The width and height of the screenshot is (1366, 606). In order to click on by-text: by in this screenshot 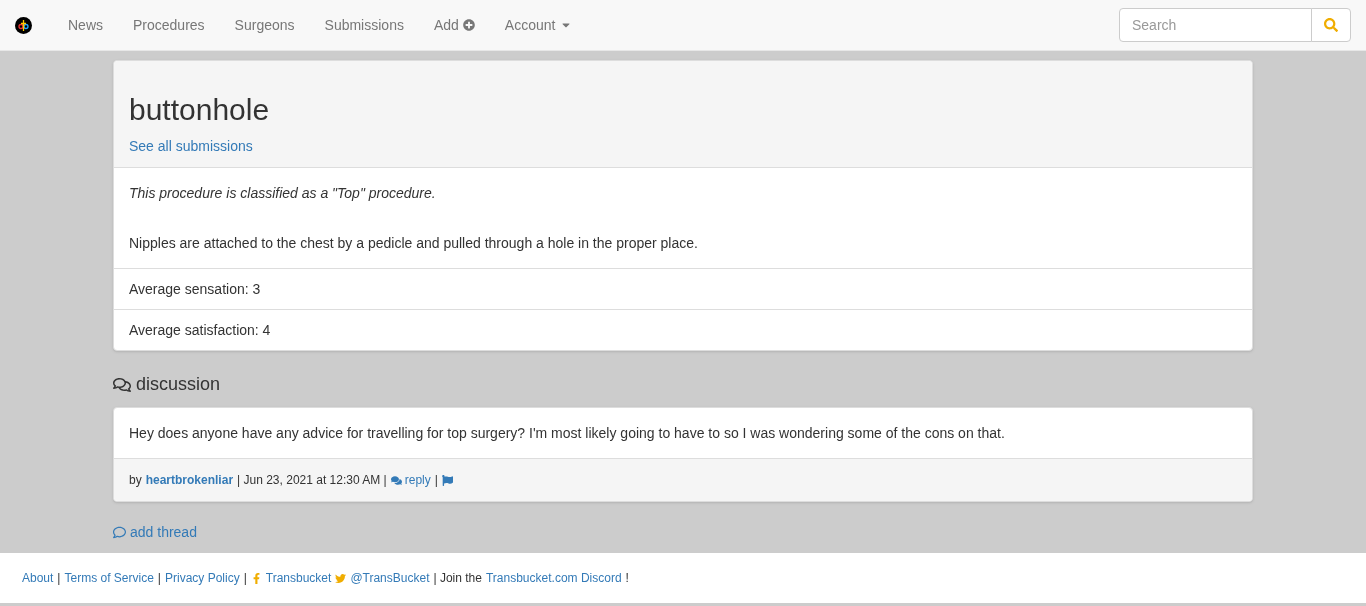, I will do `click(135, 480)`.